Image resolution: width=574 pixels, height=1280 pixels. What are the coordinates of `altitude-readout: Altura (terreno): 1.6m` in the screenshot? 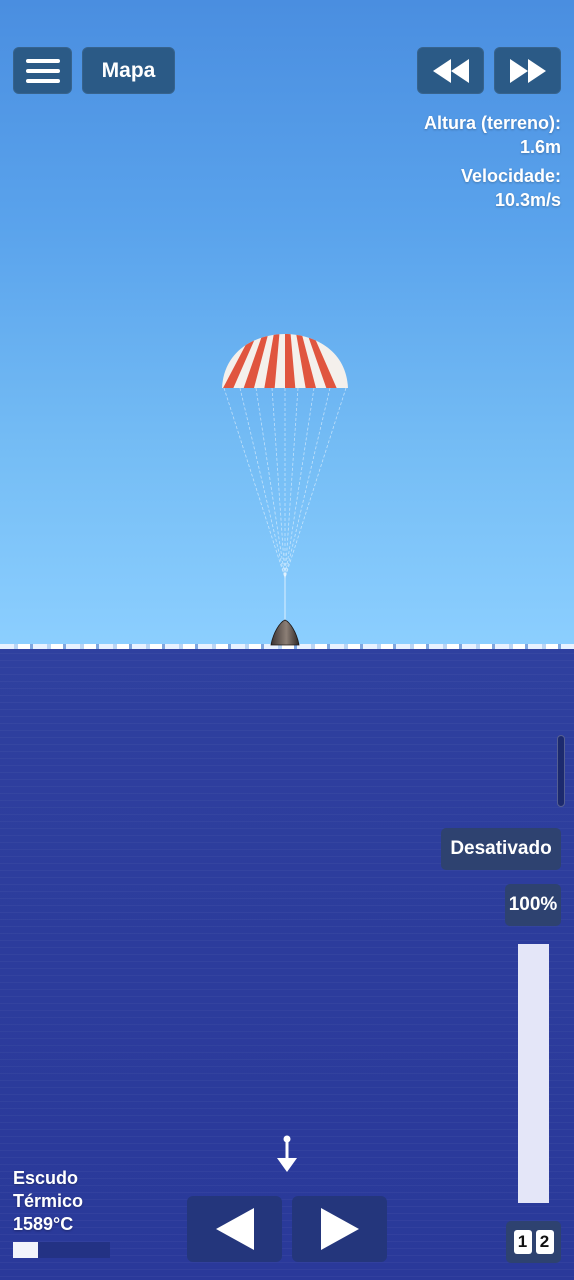 It's located at (492, 135).